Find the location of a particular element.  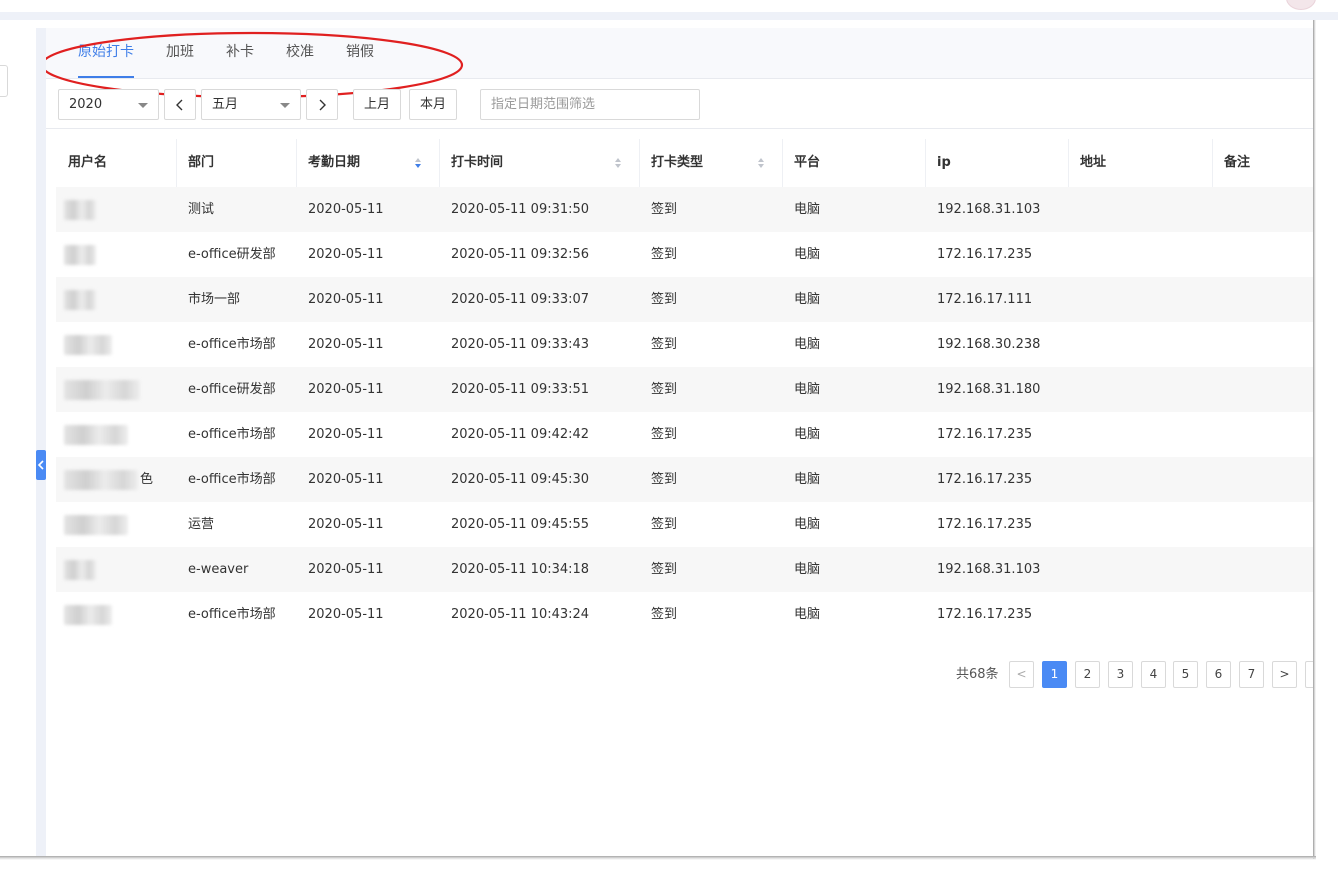

window-shadow-right is located at coordinates (1314, 439).